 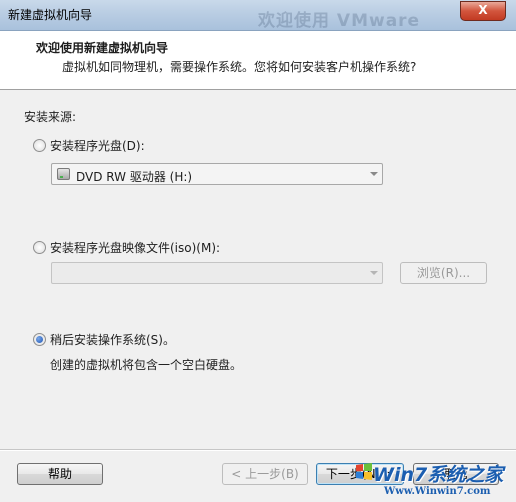 What do you see at coordinates (258, 450) in the screenshot?
I see `footer-divider` at bounding box center [258, 450].